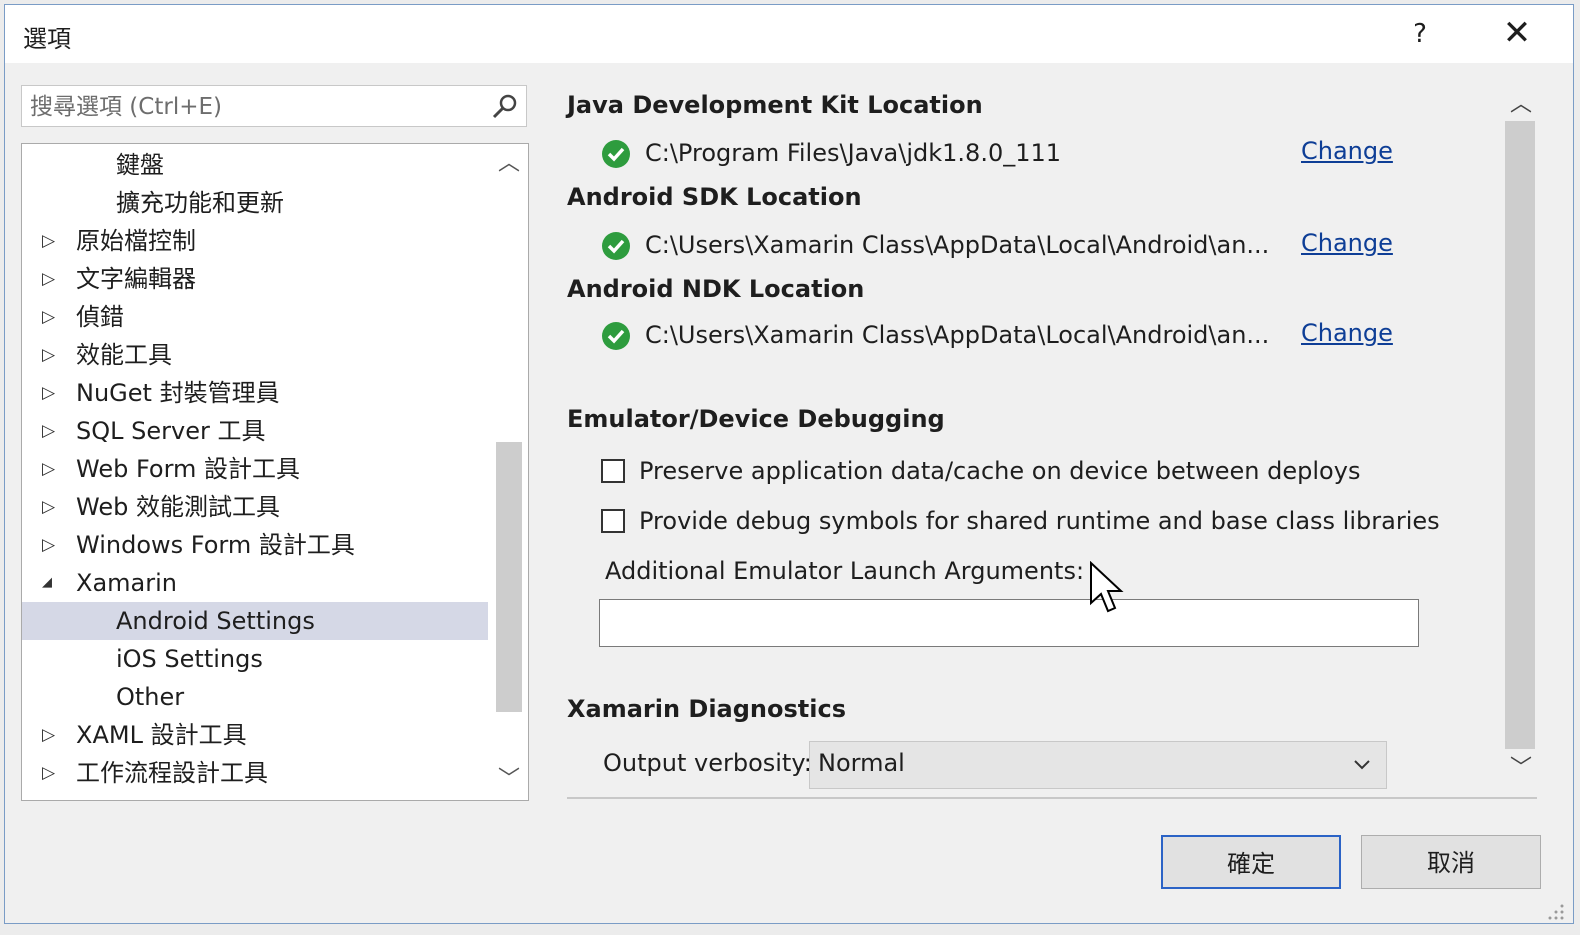 This screenshot has height=935, width=1580. I want to click on content-scrollbar: ︿ ﹀, so click(1521, 438).